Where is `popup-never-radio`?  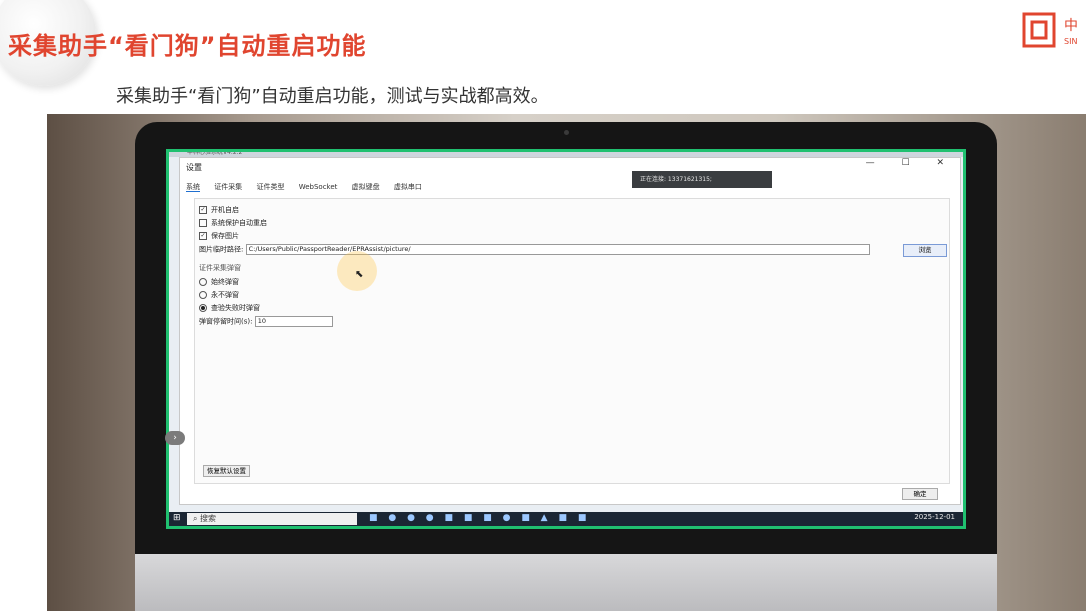 popup-never-radio is located at coordinates (203, 295).